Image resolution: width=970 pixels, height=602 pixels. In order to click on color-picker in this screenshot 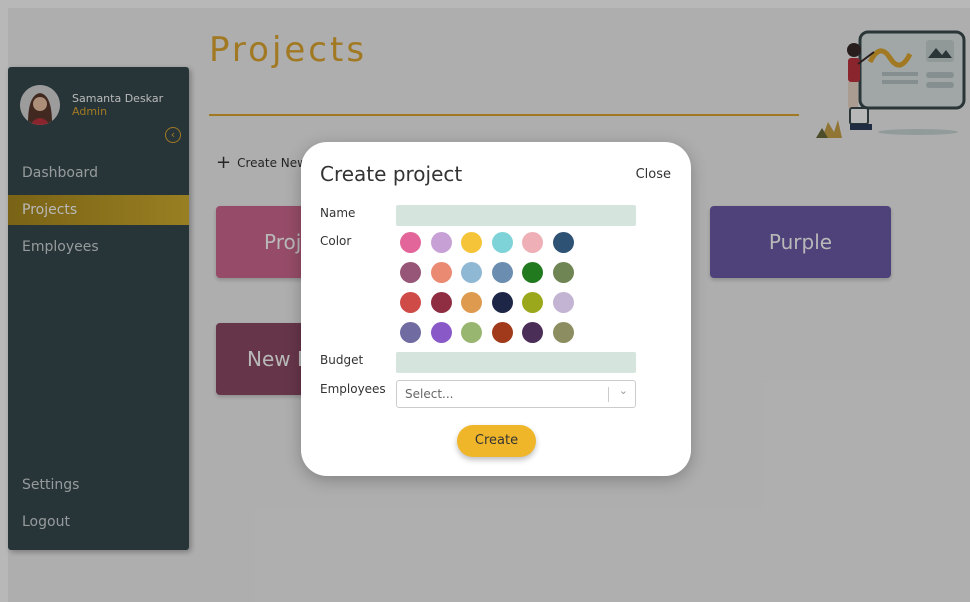, I will do `click(487, 287)`.